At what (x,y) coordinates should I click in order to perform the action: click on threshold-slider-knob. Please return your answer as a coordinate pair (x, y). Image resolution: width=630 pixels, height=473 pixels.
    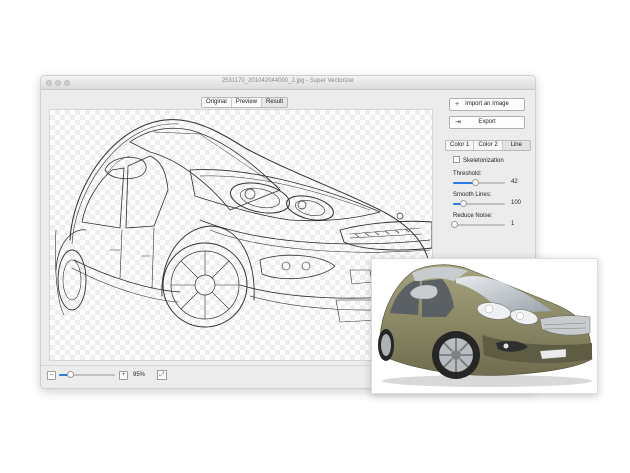
    Looking at the image, I should click on (475, 182).